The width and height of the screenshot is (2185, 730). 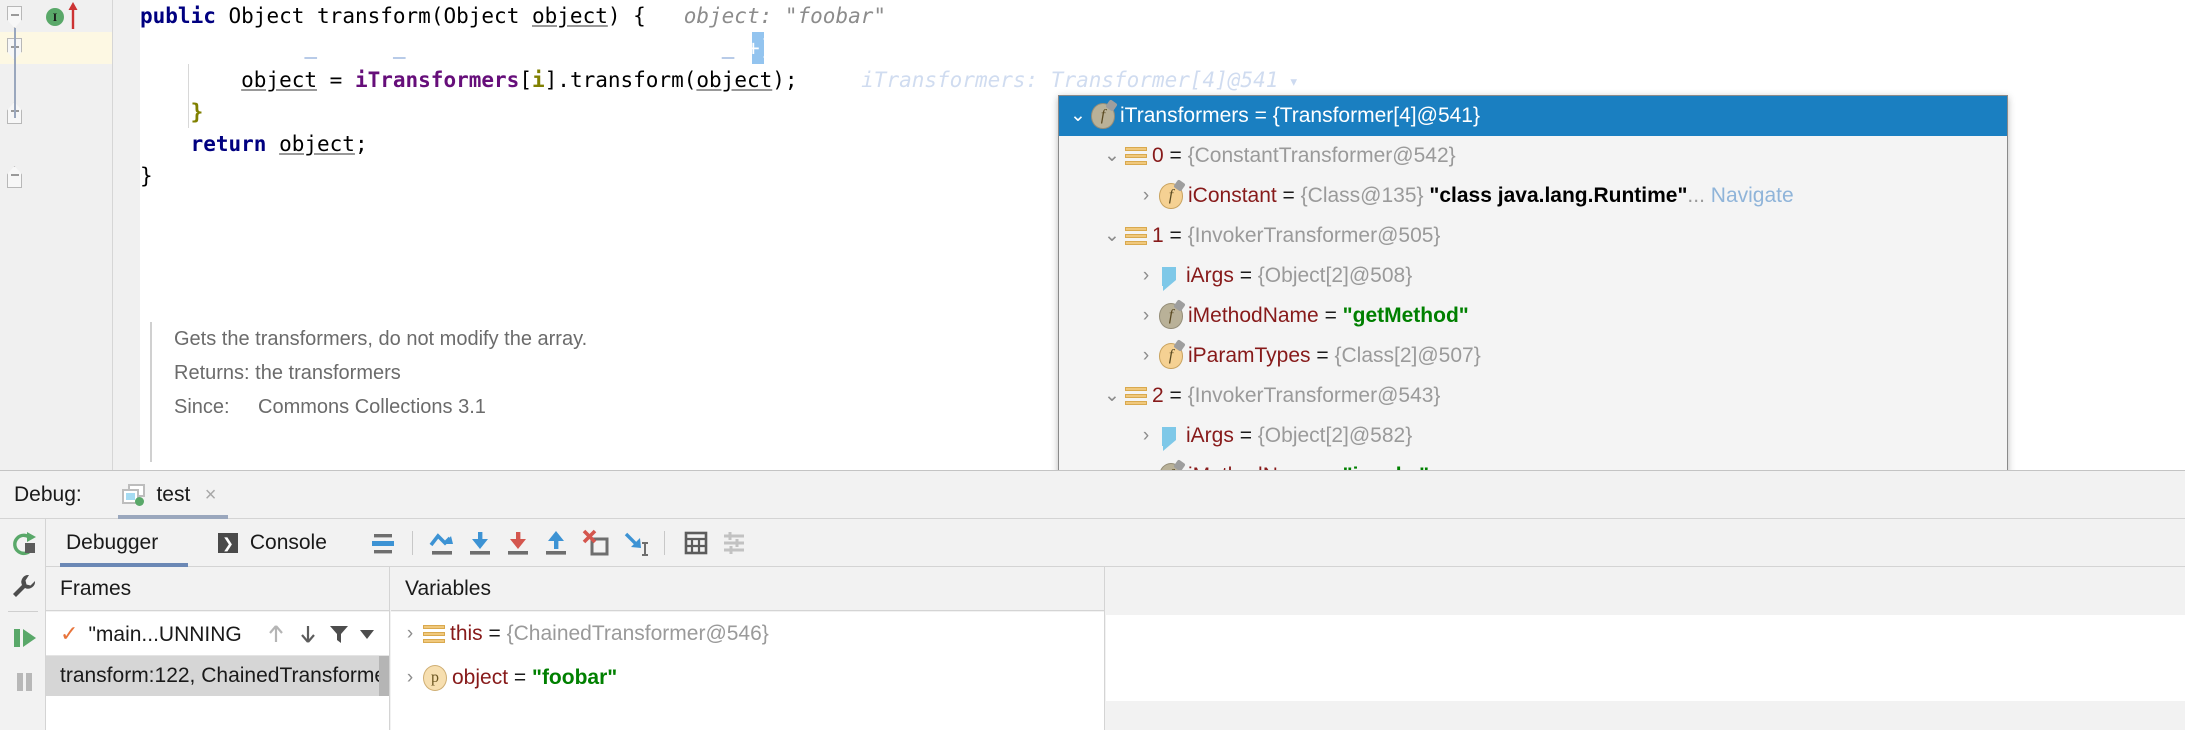 I want to click on code-token: .length;, so click(x=664, y=48).